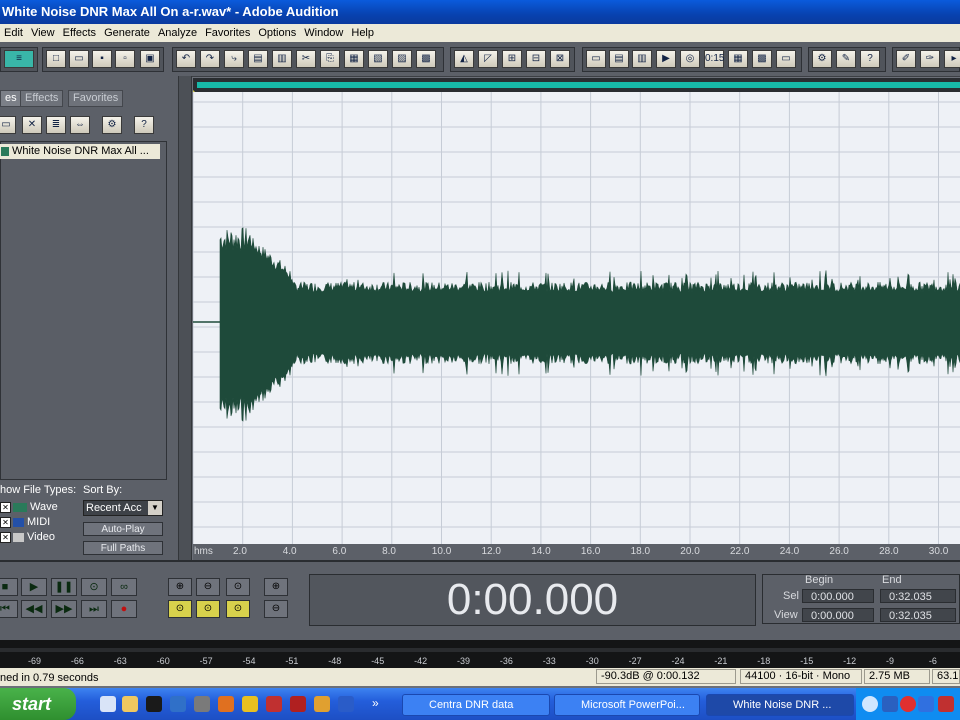 The height and width of the screenshot is (720, 960). I want to click on menu-effects: Effects, so click(79, 33).